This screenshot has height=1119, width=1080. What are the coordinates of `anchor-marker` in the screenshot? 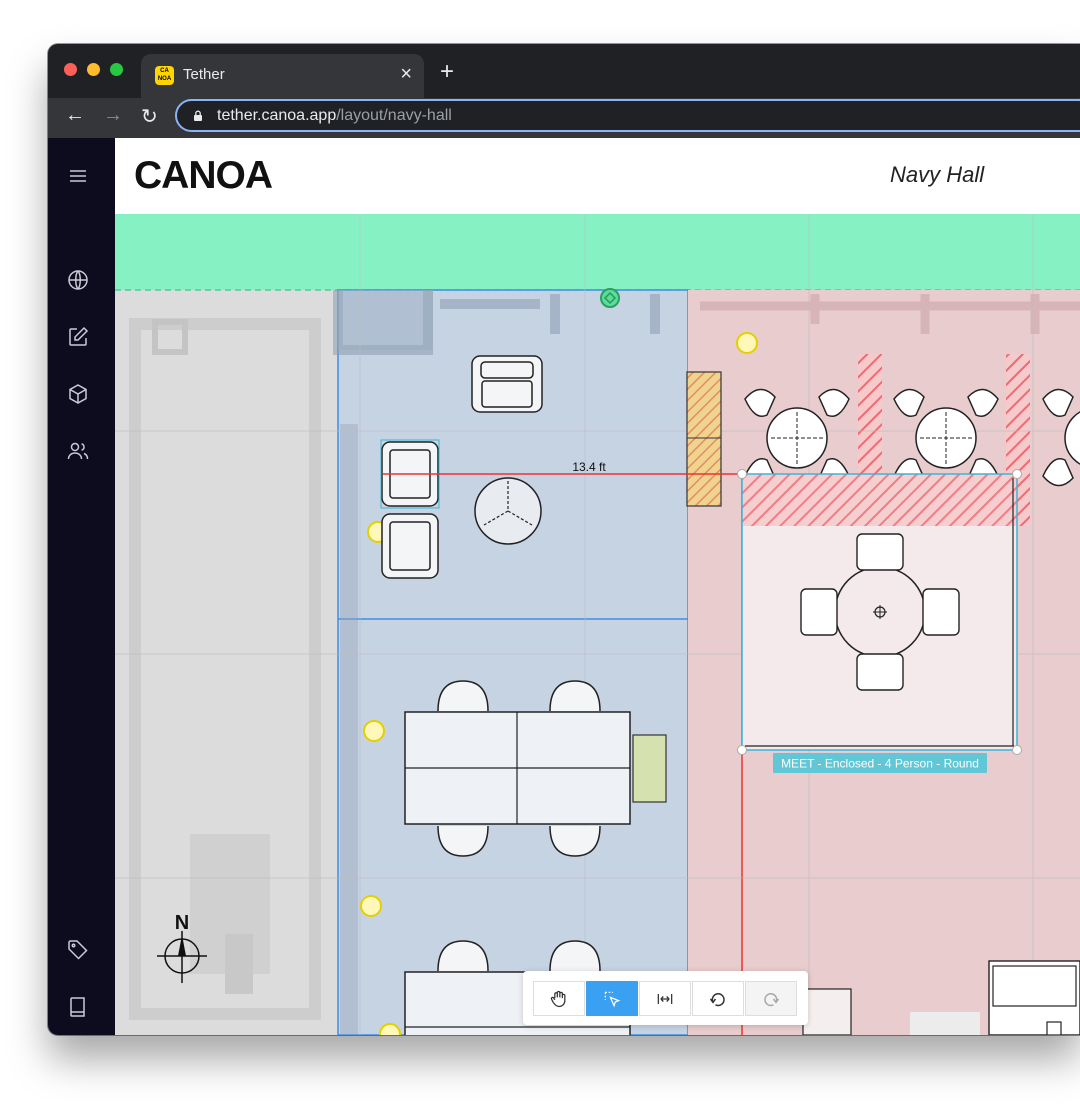 It's located at (610, 298).